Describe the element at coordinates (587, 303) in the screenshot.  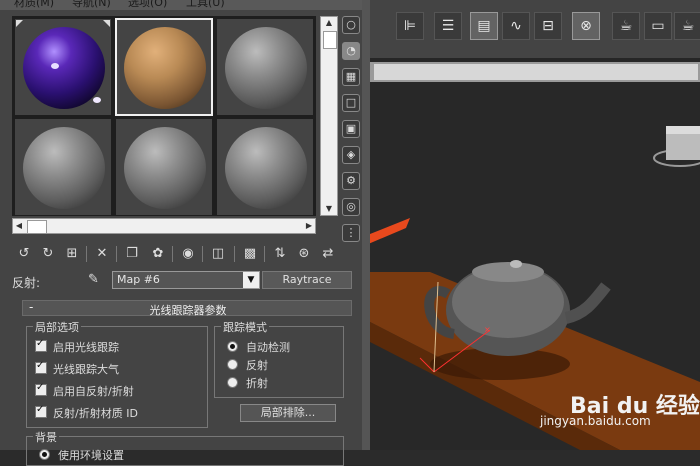
I see `teapot-spout` at that location.